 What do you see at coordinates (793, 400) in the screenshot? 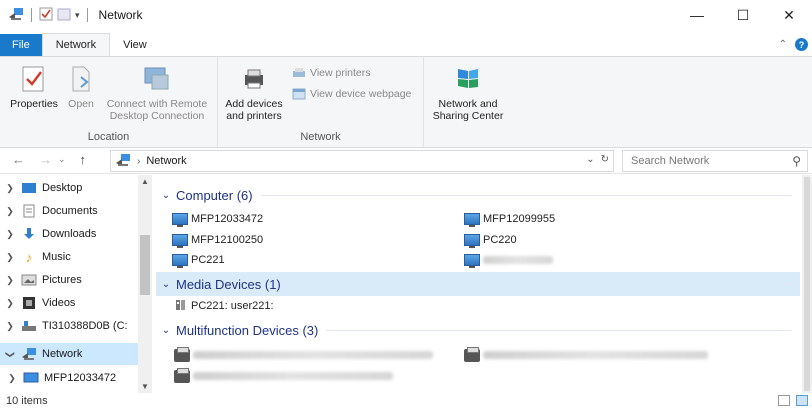
I see `view-toggles` at bounding box center [793, 400].